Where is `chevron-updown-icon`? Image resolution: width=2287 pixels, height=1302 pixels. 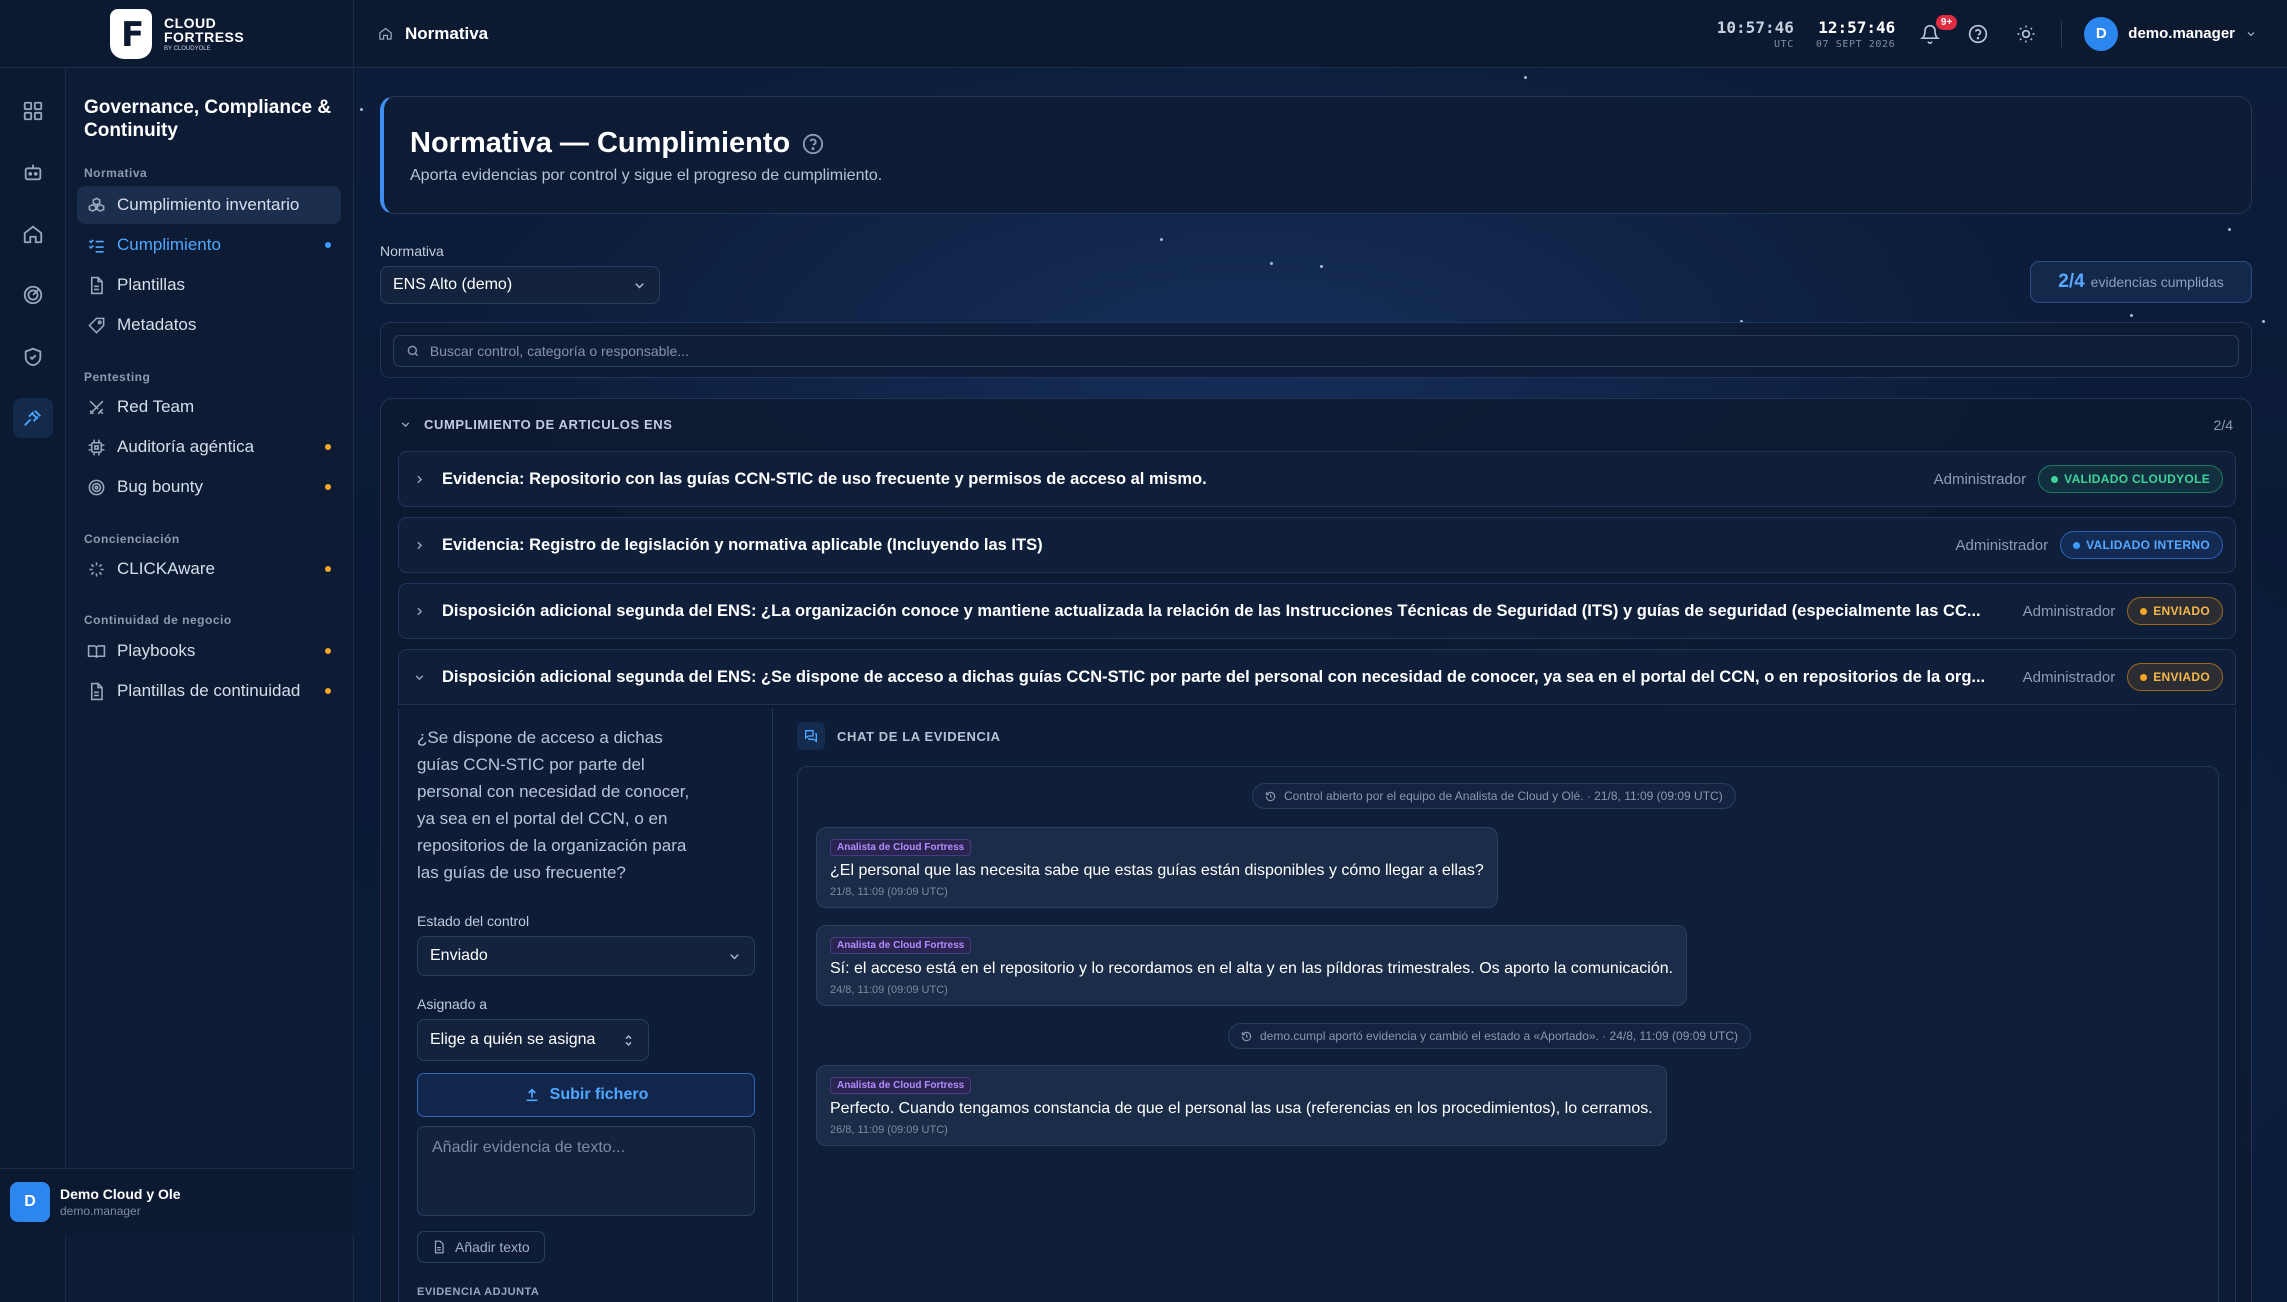
chevron-updown-icon is located at coordinates (628, 1040).